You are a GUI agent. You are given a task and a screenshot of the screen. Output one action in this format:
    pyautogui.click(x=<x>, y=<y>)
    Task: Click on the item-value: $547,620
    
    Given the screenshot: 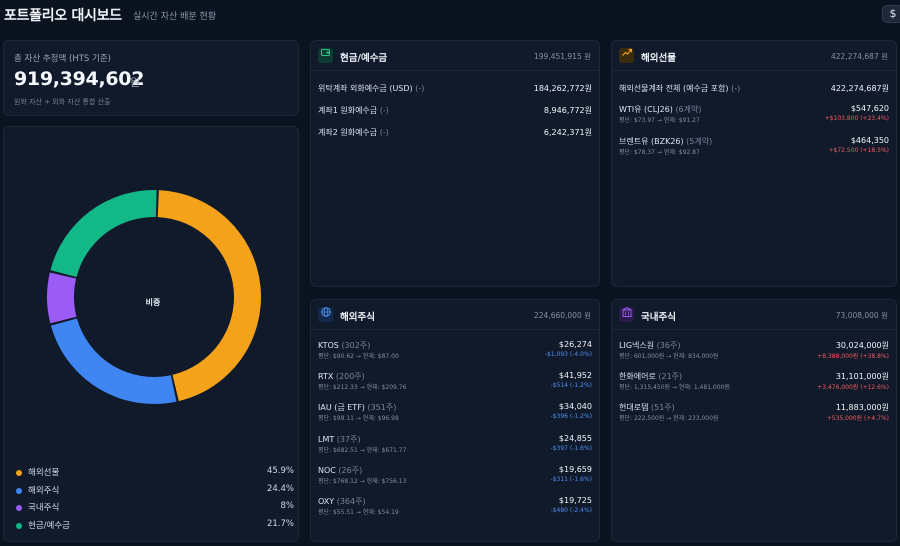 What is the action you would take?
    pyautogui.click(x=869, y=108)
    